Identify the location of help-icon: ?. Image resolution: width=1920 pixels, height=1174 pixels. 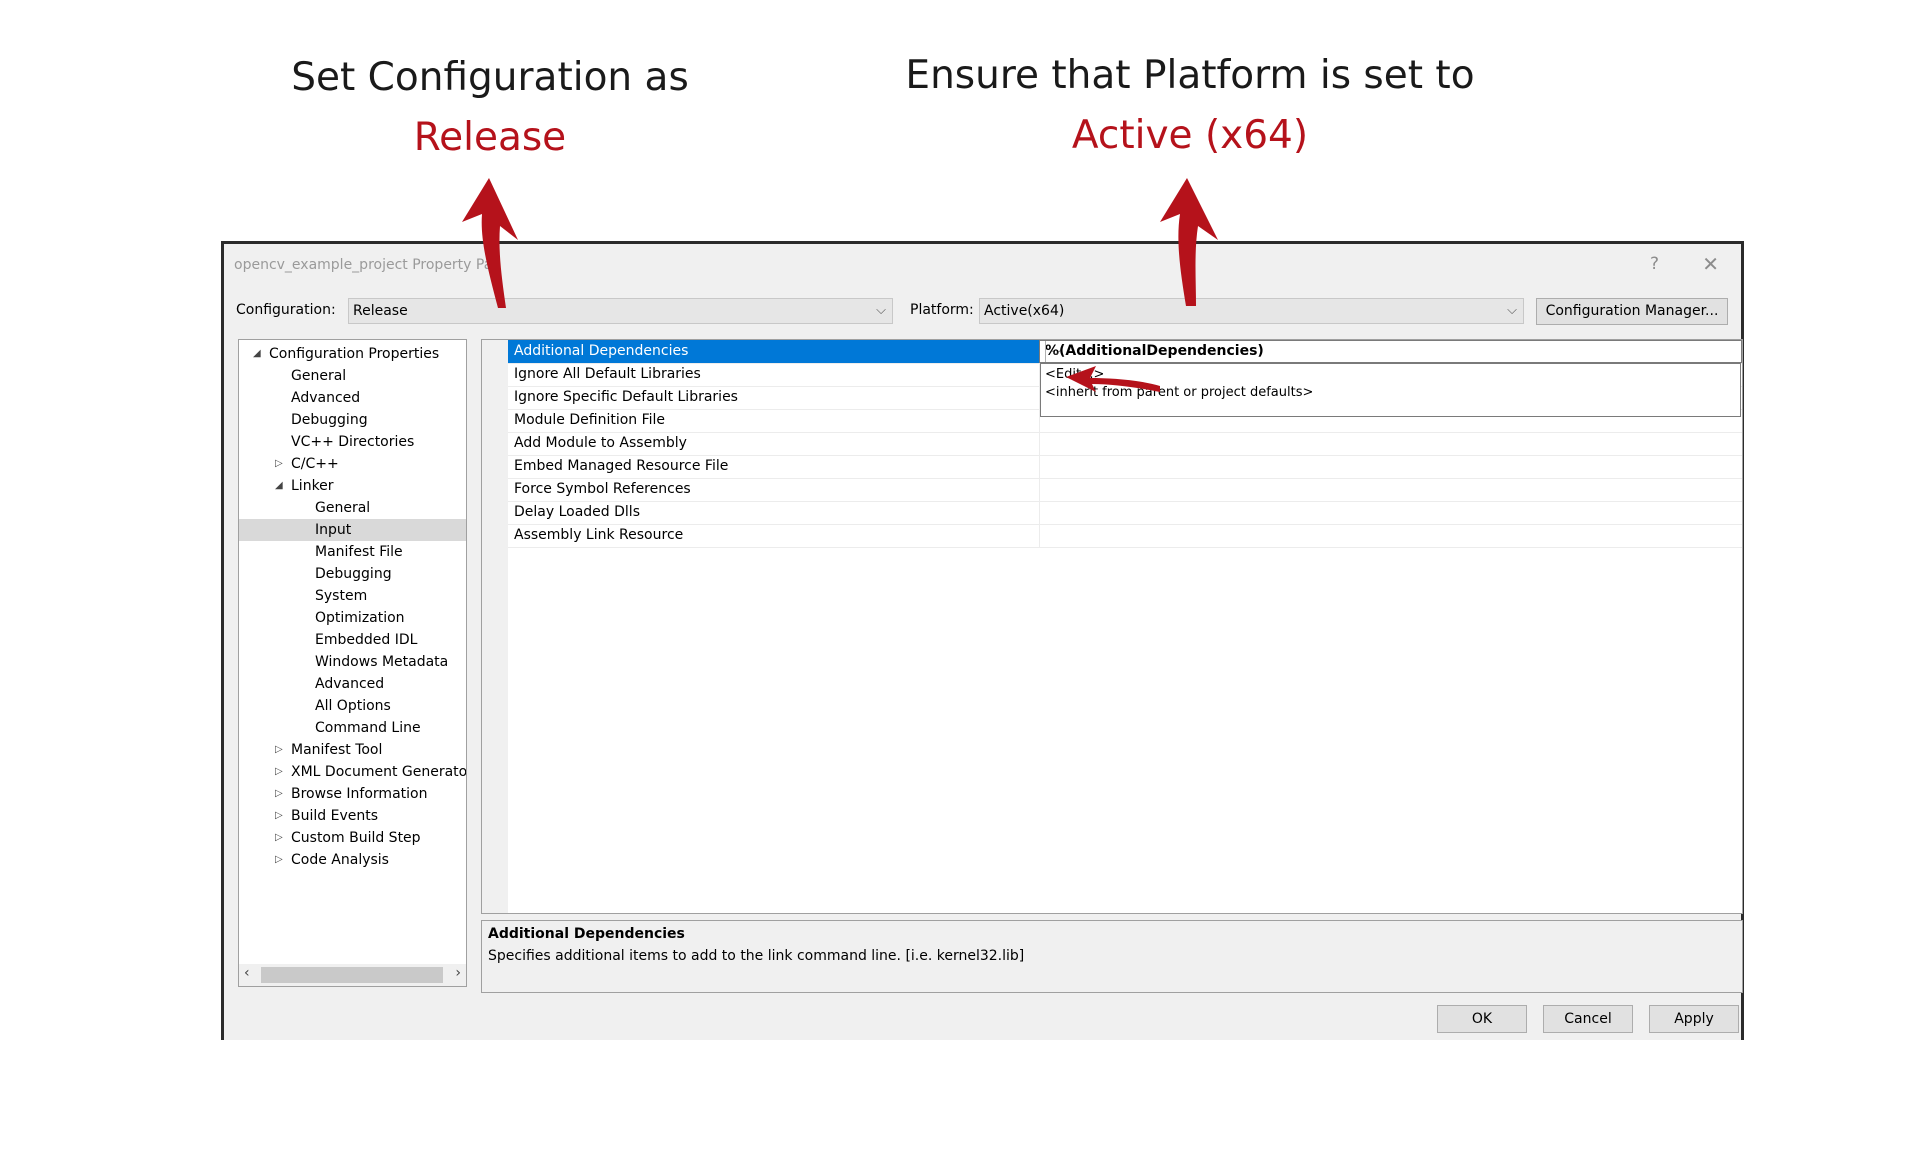
(1654, 264).